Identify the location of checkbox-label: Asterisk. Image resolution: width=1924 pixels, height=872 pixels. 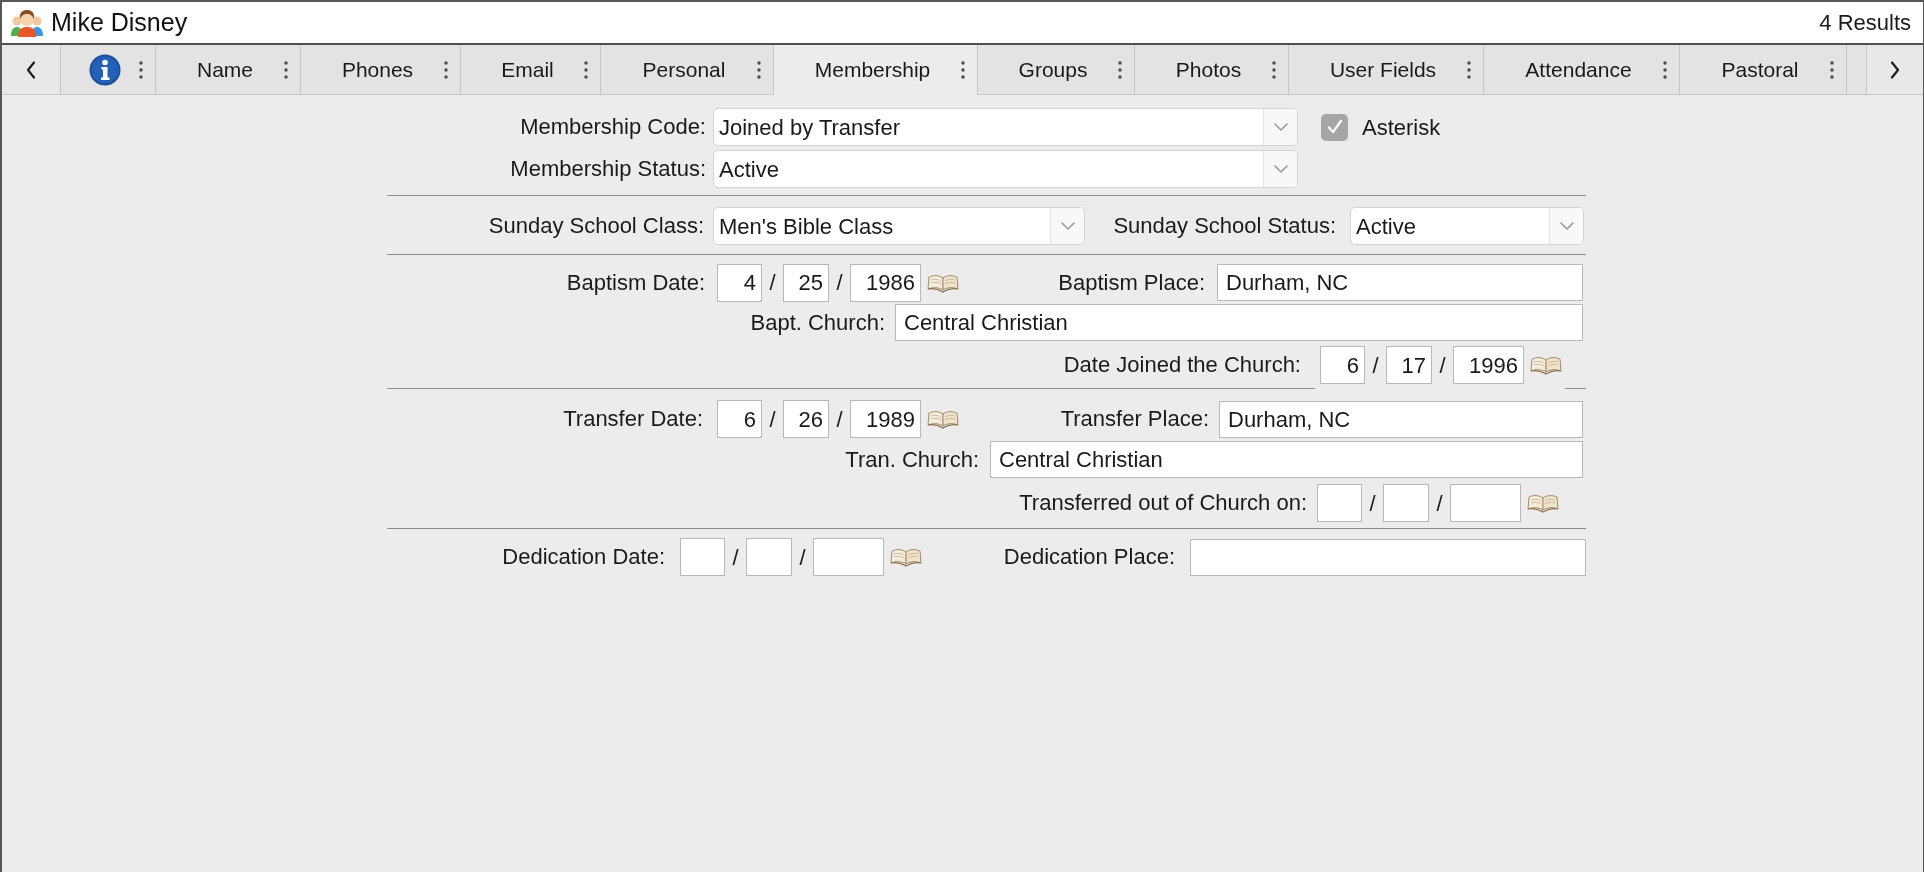
(1401, 127).